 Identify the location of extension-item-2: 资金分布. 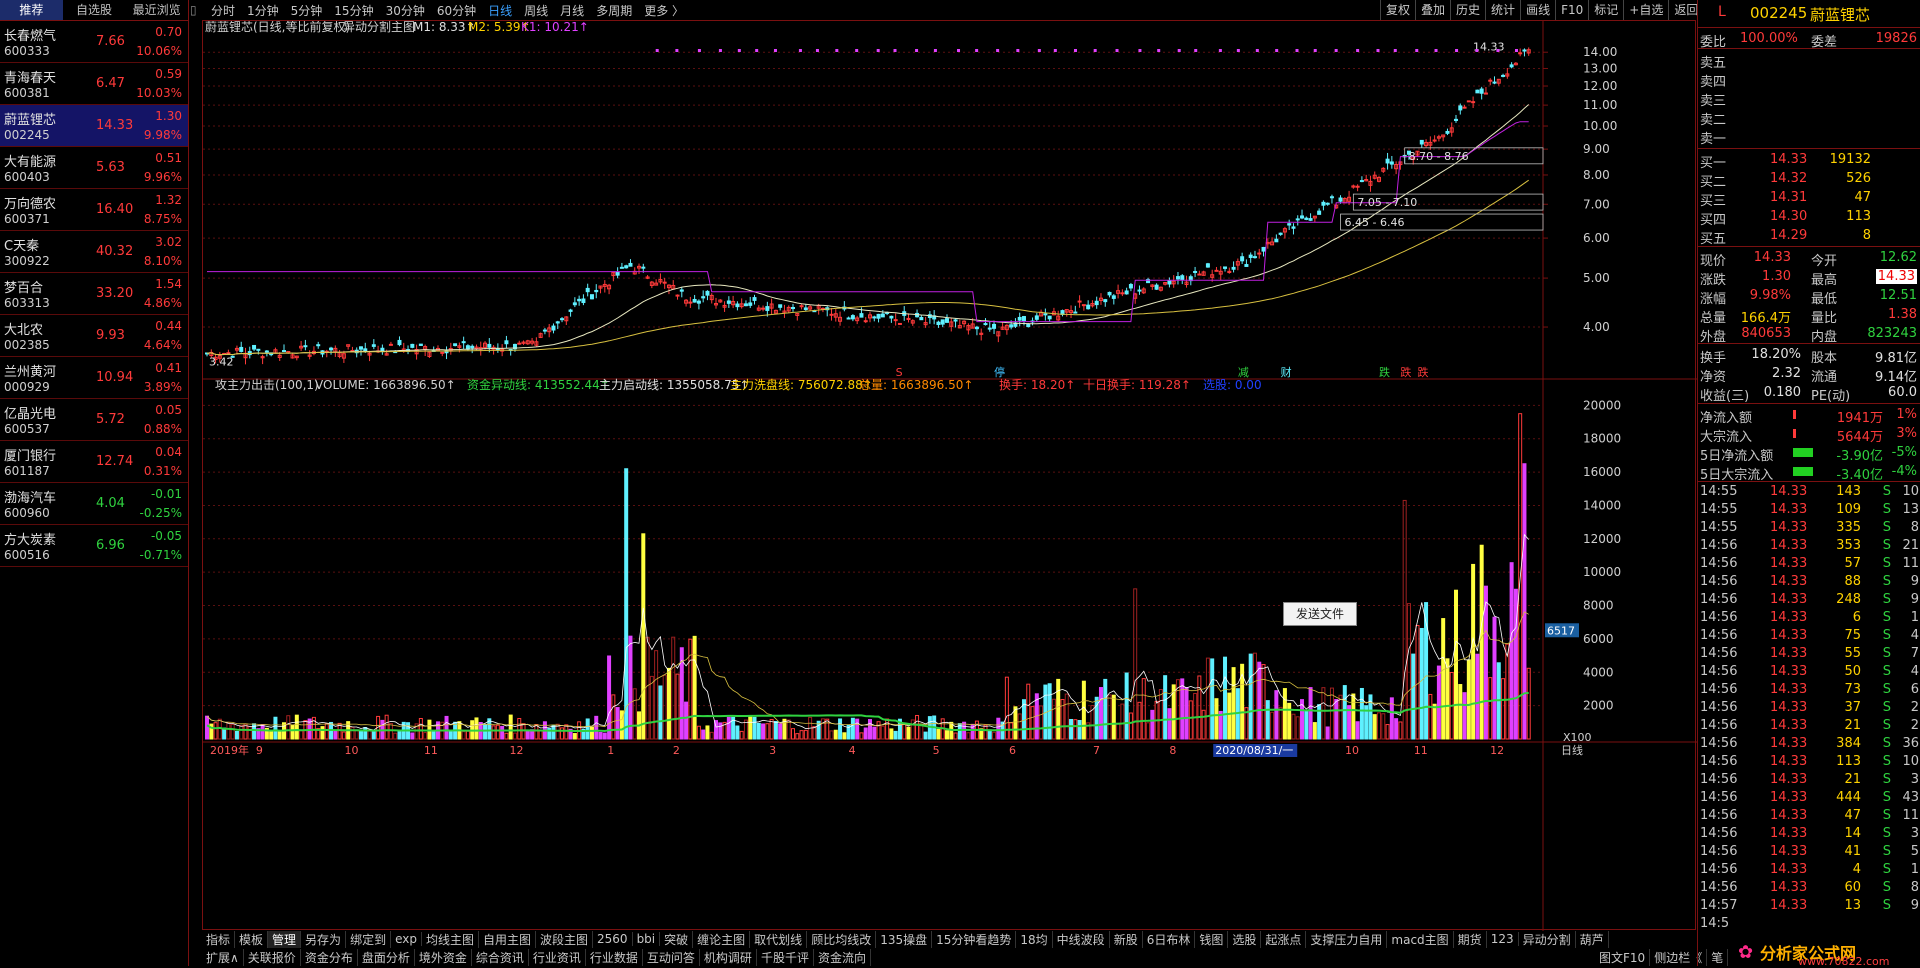
(329, 957).